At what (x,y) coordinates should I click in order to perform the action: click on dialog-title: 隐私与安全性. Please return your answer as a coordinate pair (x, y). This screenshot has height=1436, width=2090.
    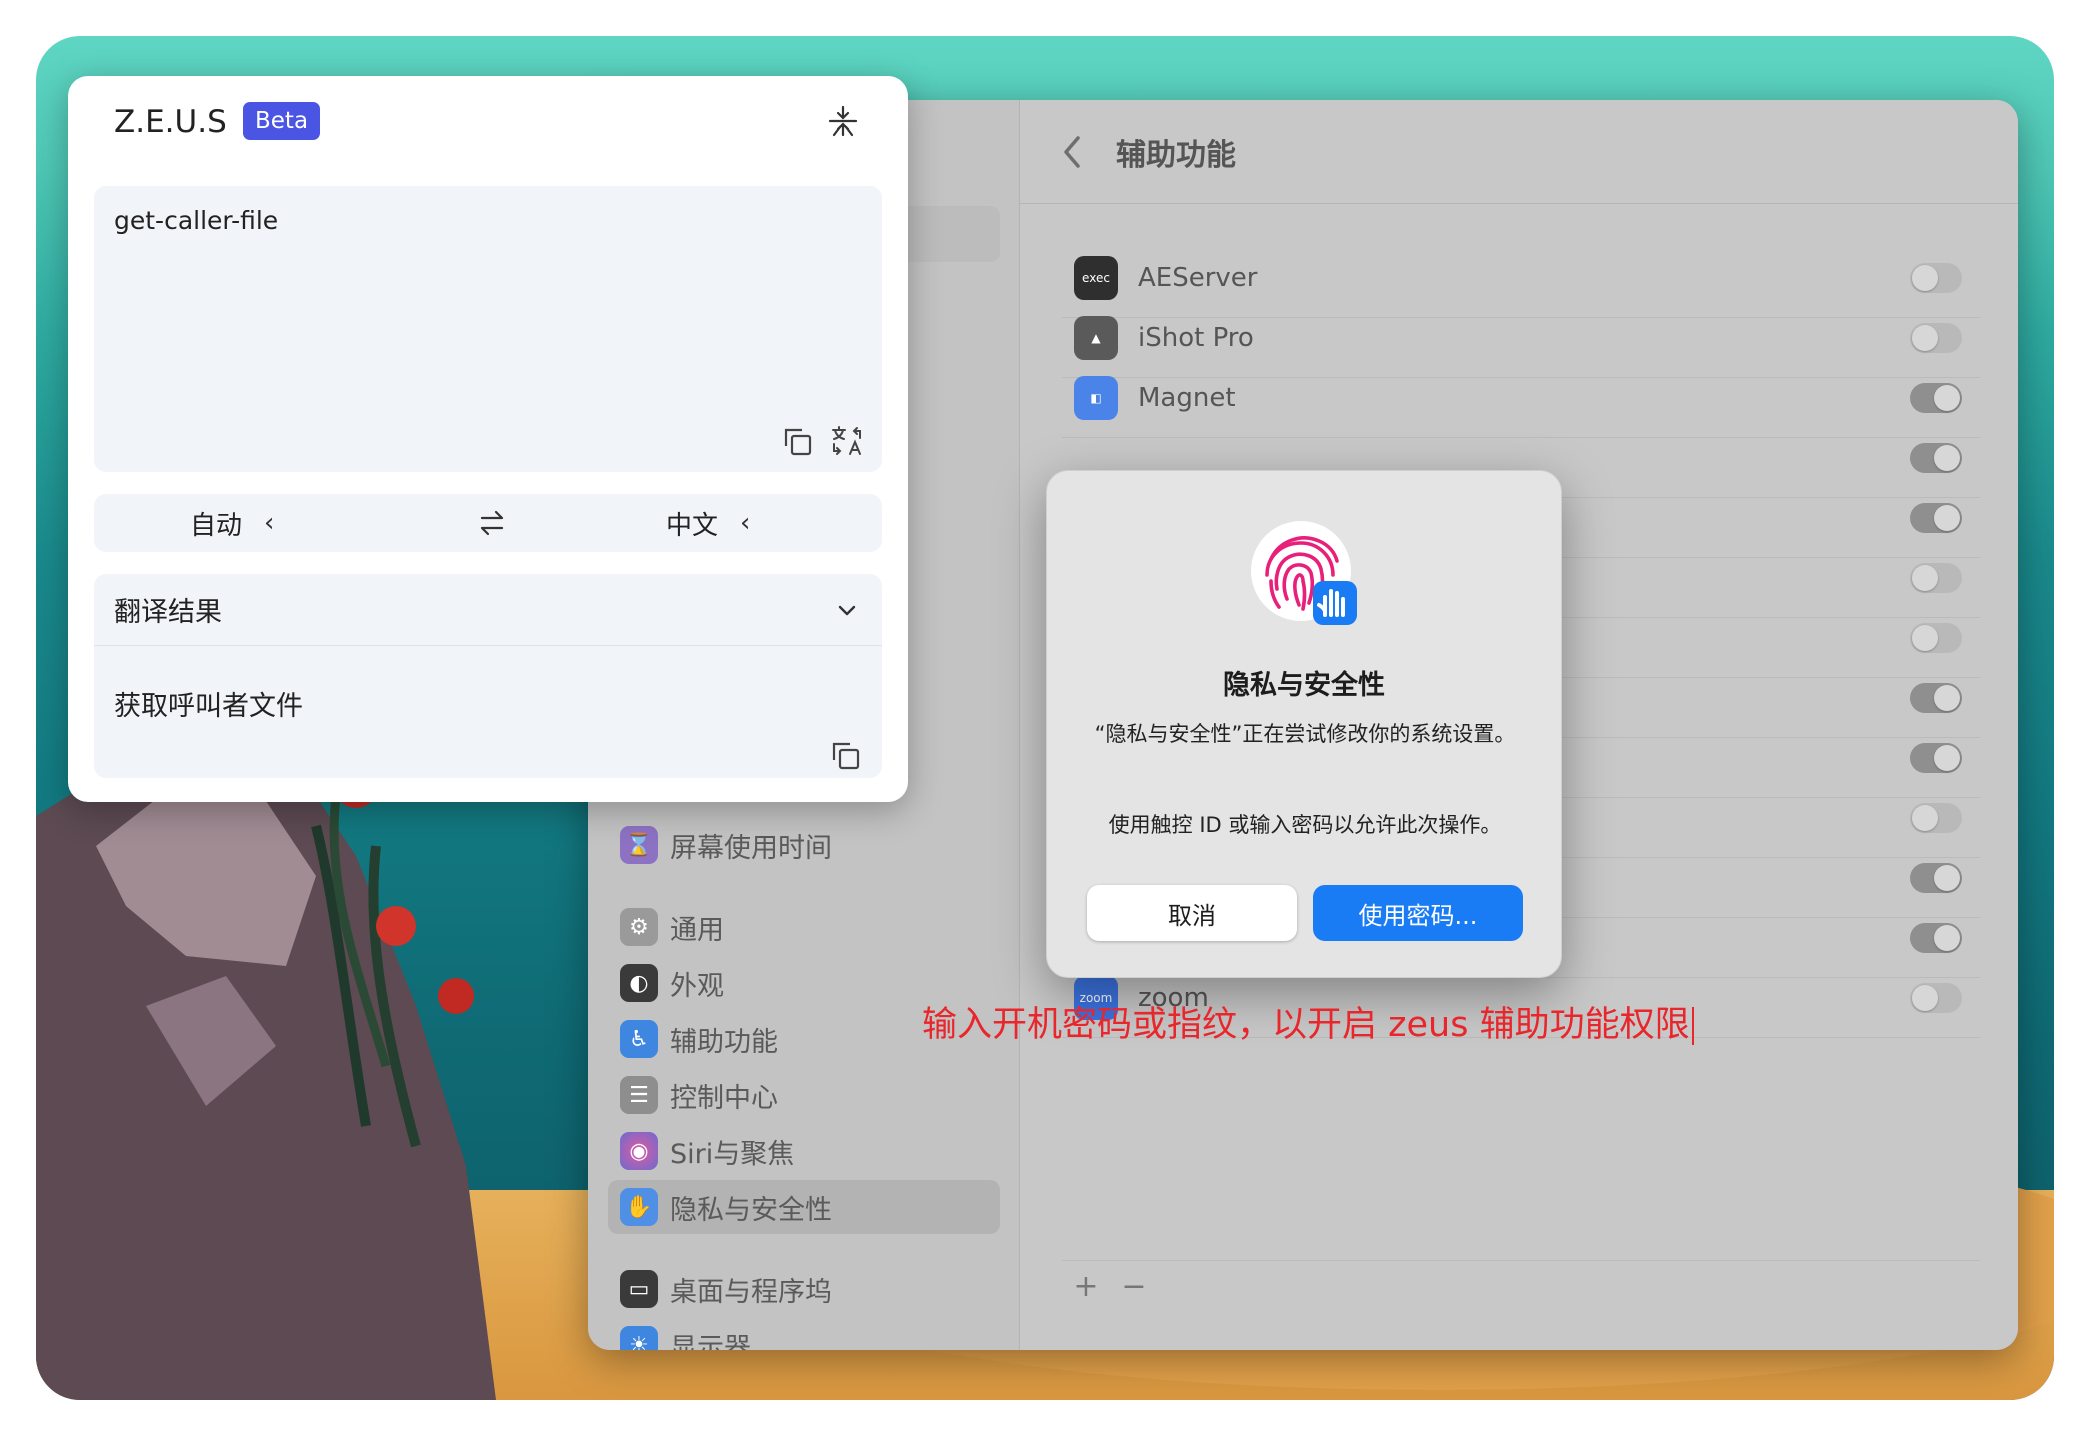
    Looking at the image, I should click on (1304, 685).